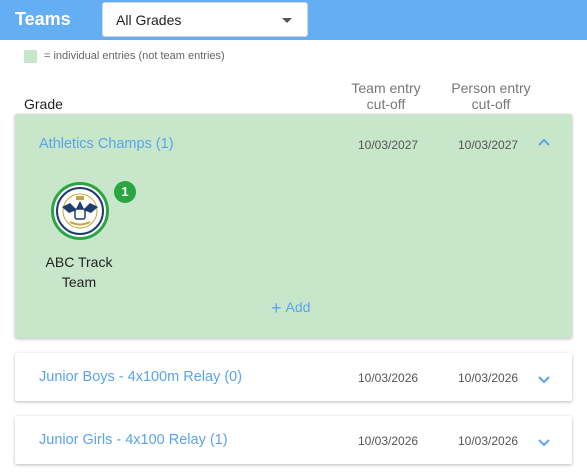 Image resolution: width=587 pixels, height=474 pixels. I want to click on team-avatar: 1, so click(93, 210).